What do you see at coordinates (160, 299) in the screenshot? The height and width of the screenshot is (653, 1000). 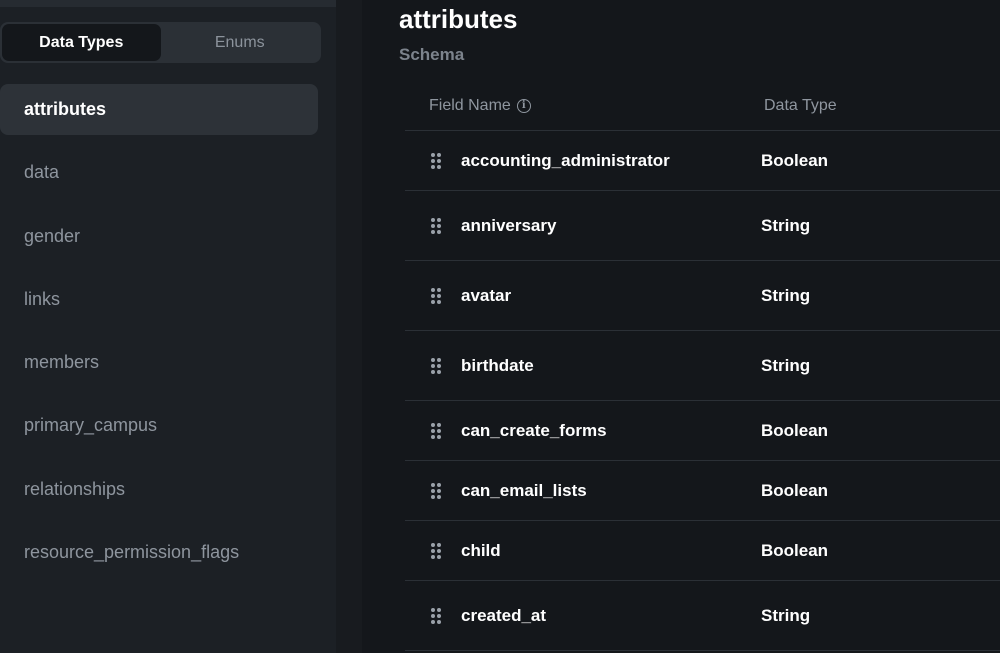 I see `sidebar-item-links: links` at bounding box center [160, 299].